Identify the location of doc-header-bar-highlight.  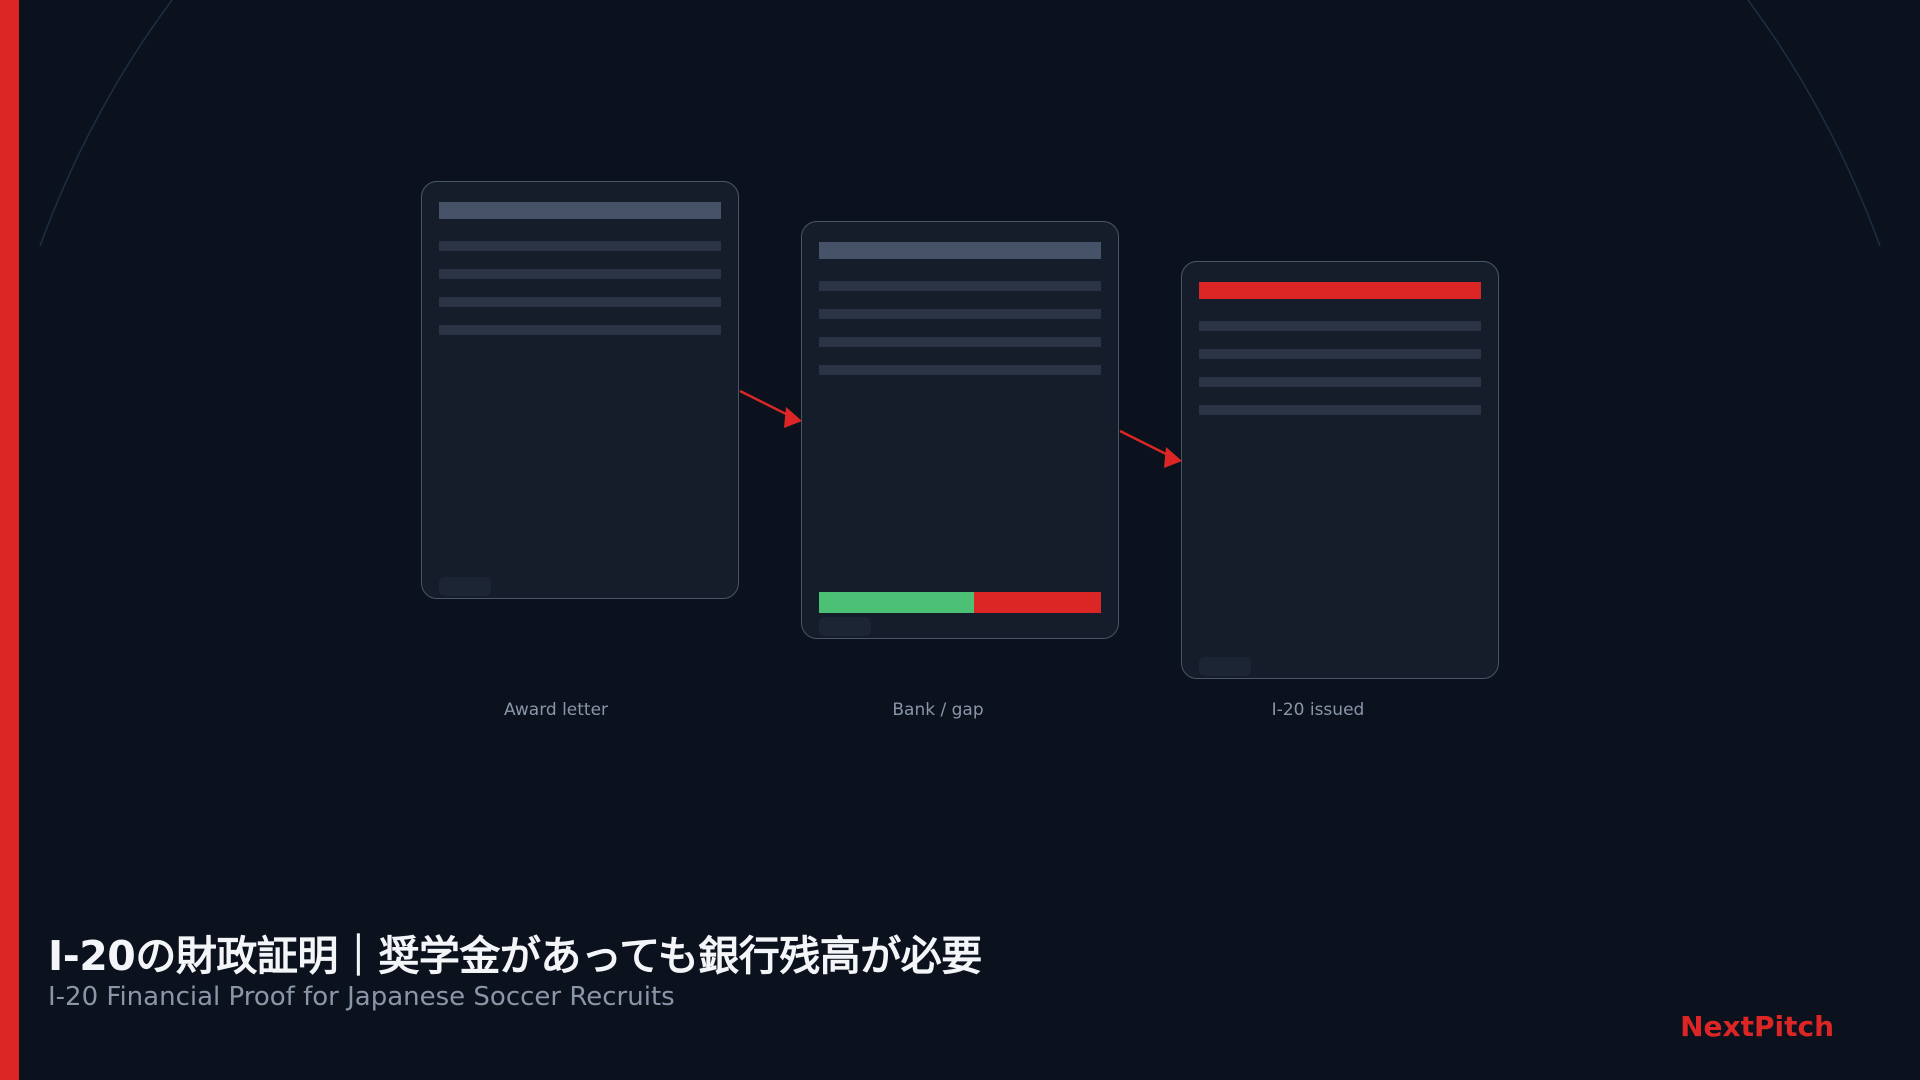
(1340, 290).